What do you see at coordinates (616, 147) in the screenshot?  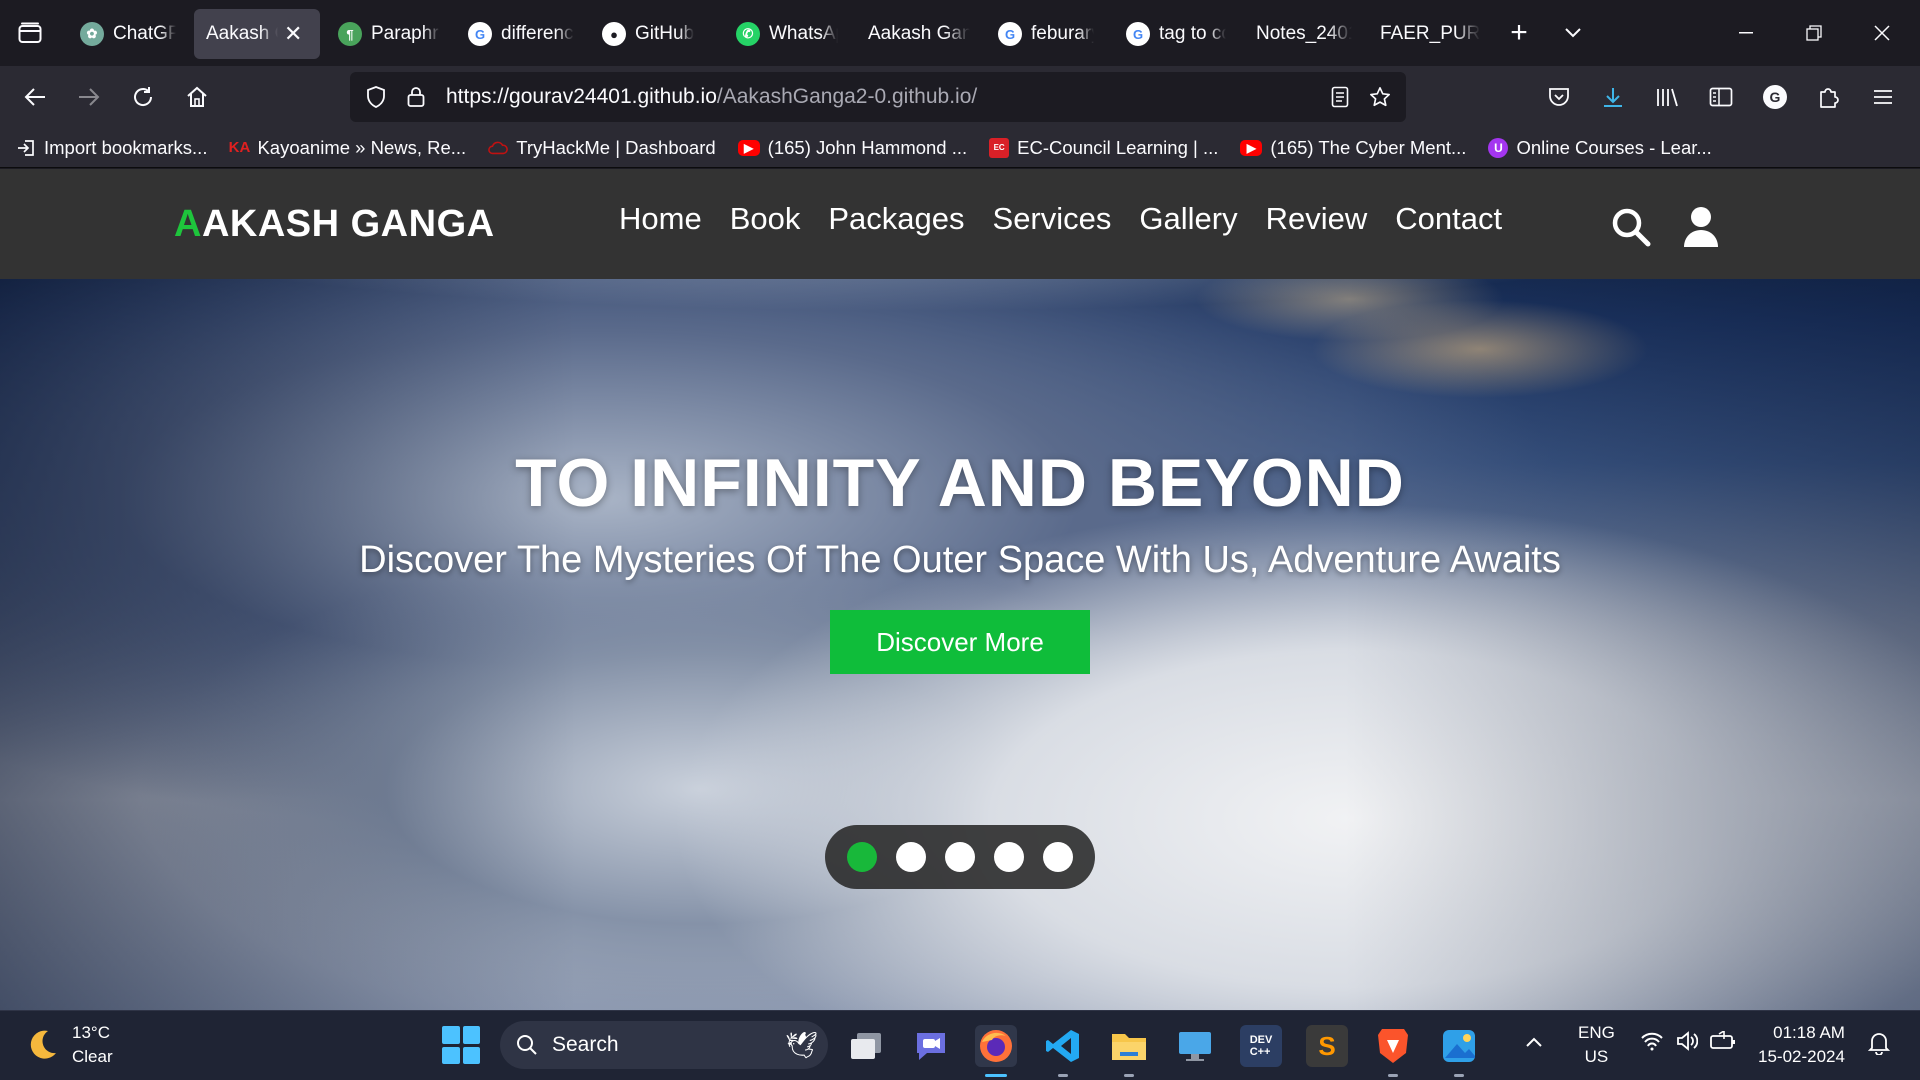 I see `bookmark-label: TryHackMe | Dashboard` at bounding box center [616, 147].